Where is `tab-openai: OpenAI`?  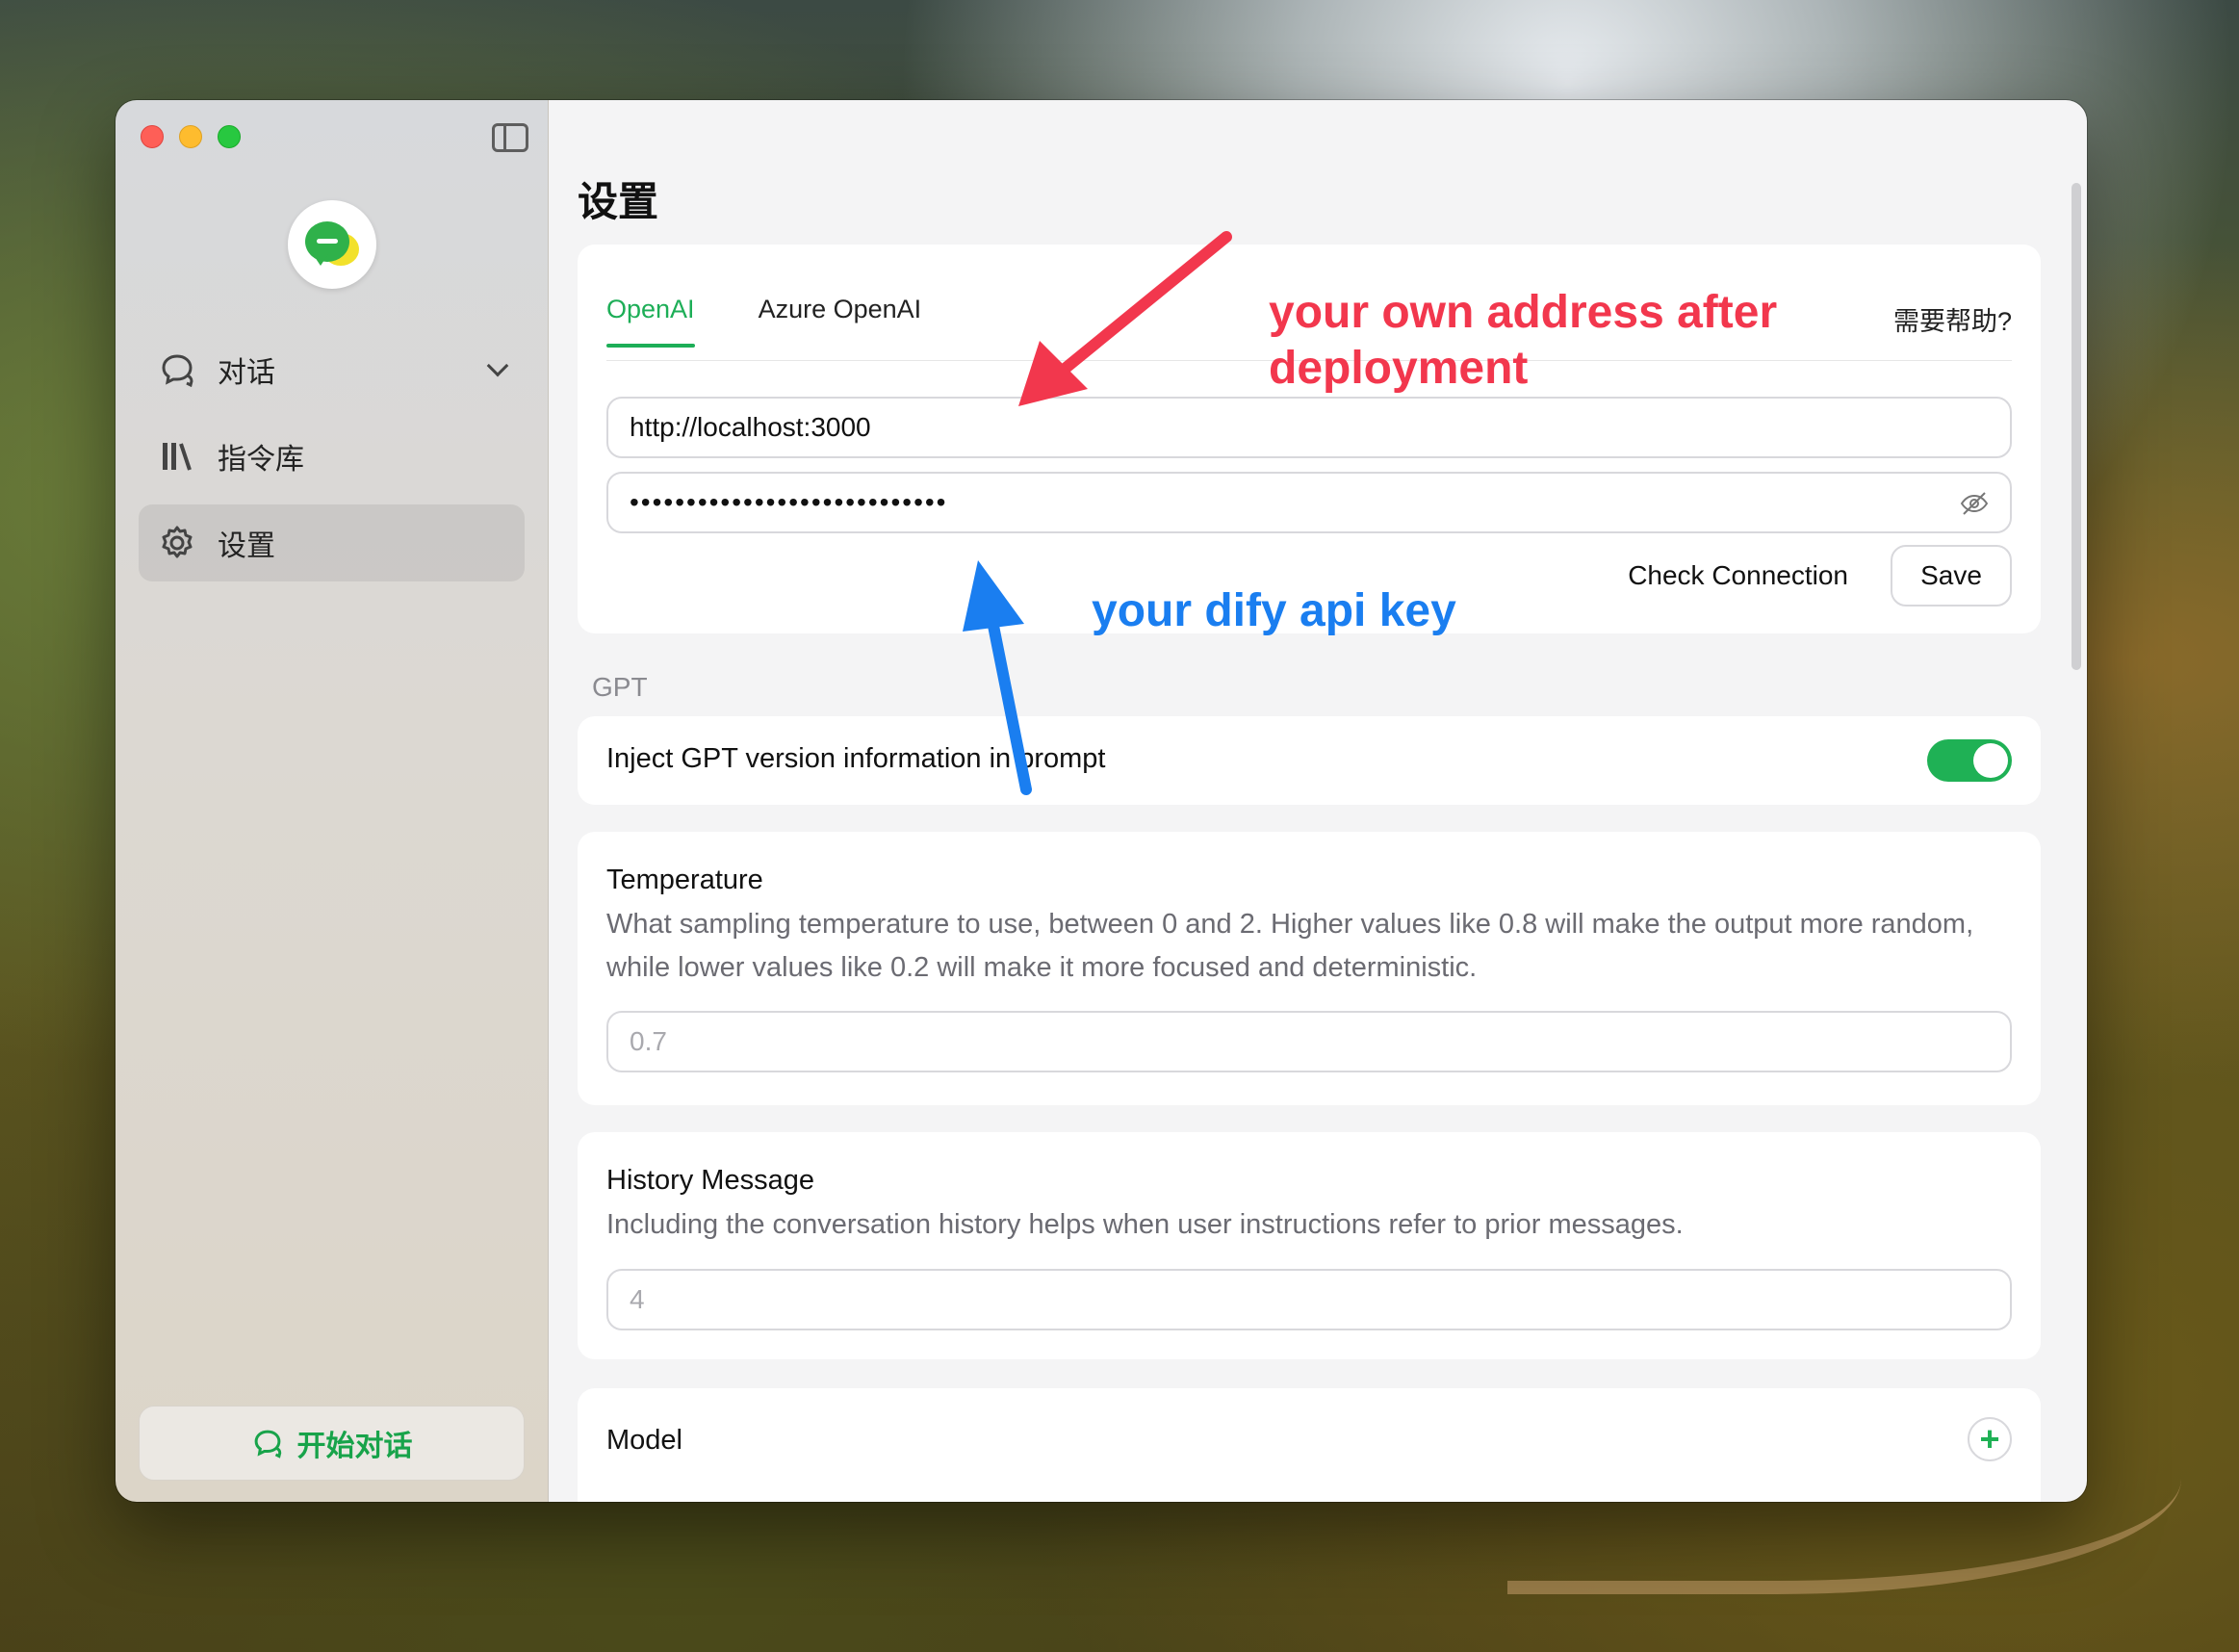
tab-openai: OpenAI is located at coordinates (650, 321).